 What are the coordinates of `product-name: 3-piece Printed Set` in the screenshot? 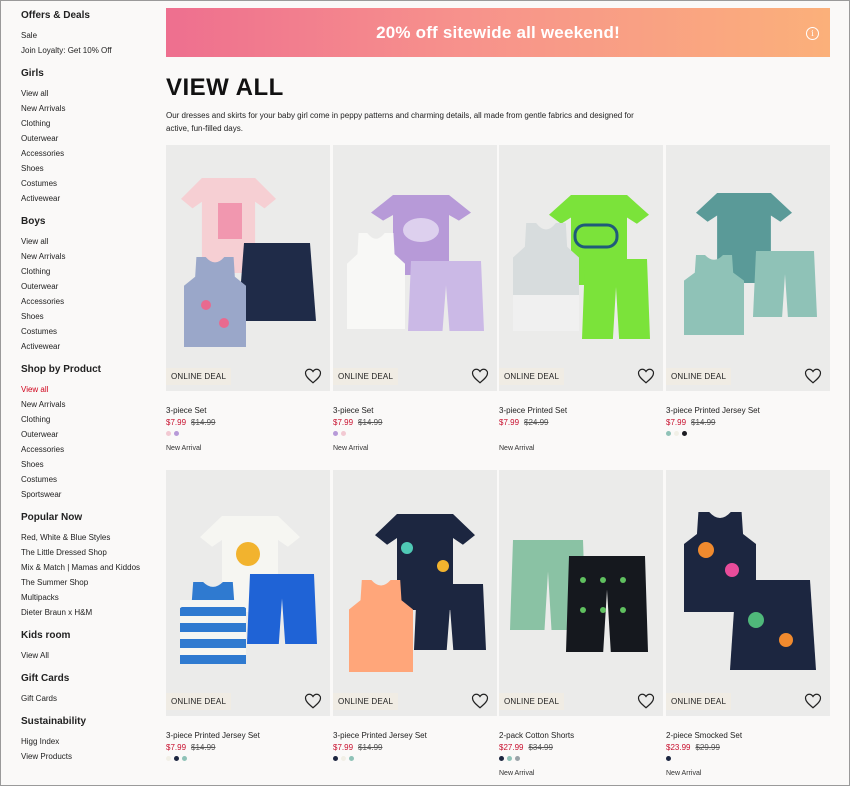 It's located at (581, 411).